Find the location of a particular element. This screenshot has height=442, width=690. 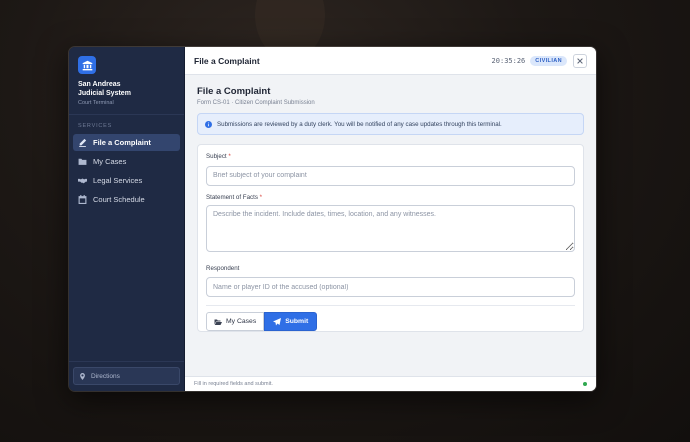

statement-textarea is located at coordinates (390, 228).